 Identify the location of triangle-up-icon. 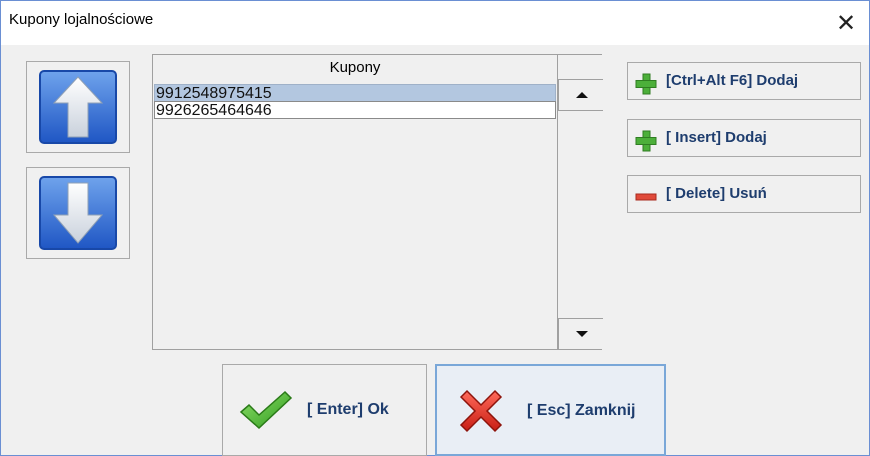
(582, 95).